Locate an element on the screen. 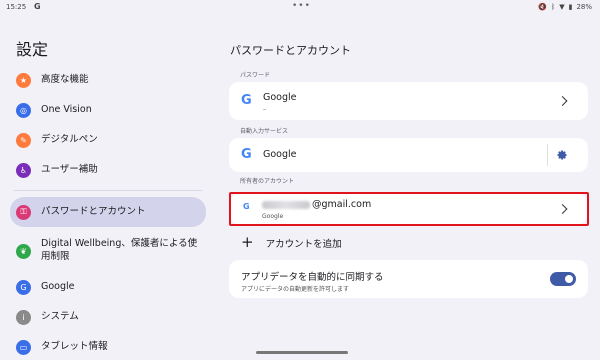  highlight-box is located at coordinates (409, 209).